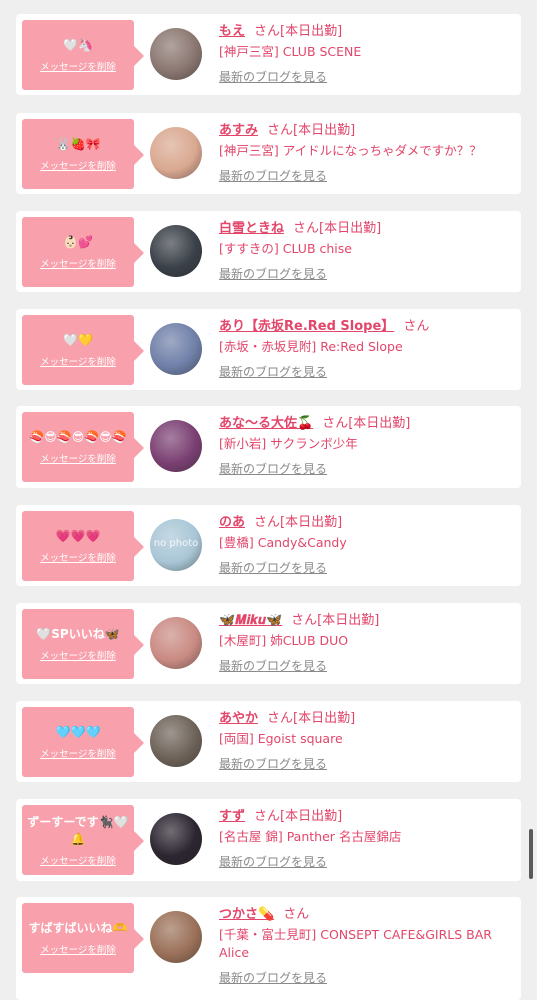 The width and height of the screenshot is (537, 1000). I want to click on name-line: あすみ さん[本日出勤], so click(366, 130).